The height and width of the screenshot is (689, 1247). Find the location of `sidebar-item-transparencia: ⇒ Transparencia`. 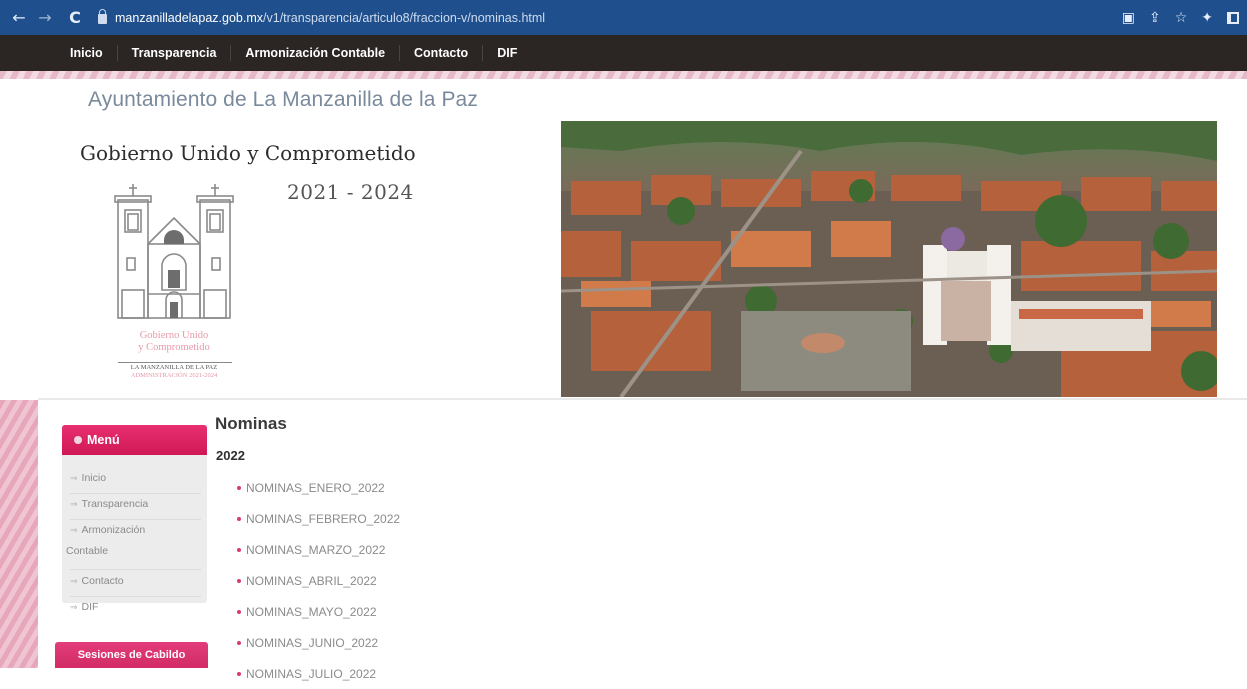

sidebar-item-transparencia: ⇒ Transparencia is located at coordinates (135, 509).